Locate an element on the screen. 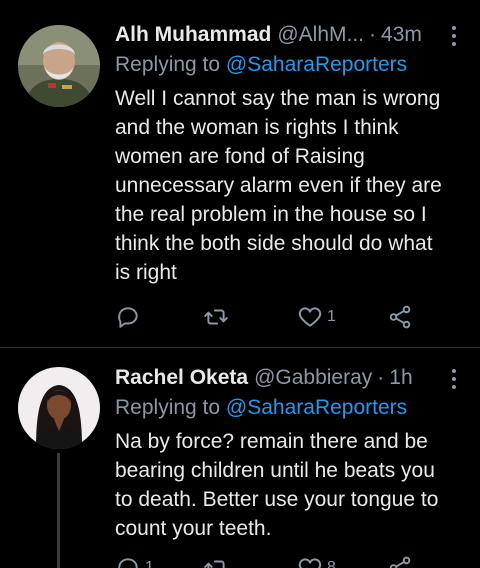  reply-count: 1 is located at coordinates (149, 563).